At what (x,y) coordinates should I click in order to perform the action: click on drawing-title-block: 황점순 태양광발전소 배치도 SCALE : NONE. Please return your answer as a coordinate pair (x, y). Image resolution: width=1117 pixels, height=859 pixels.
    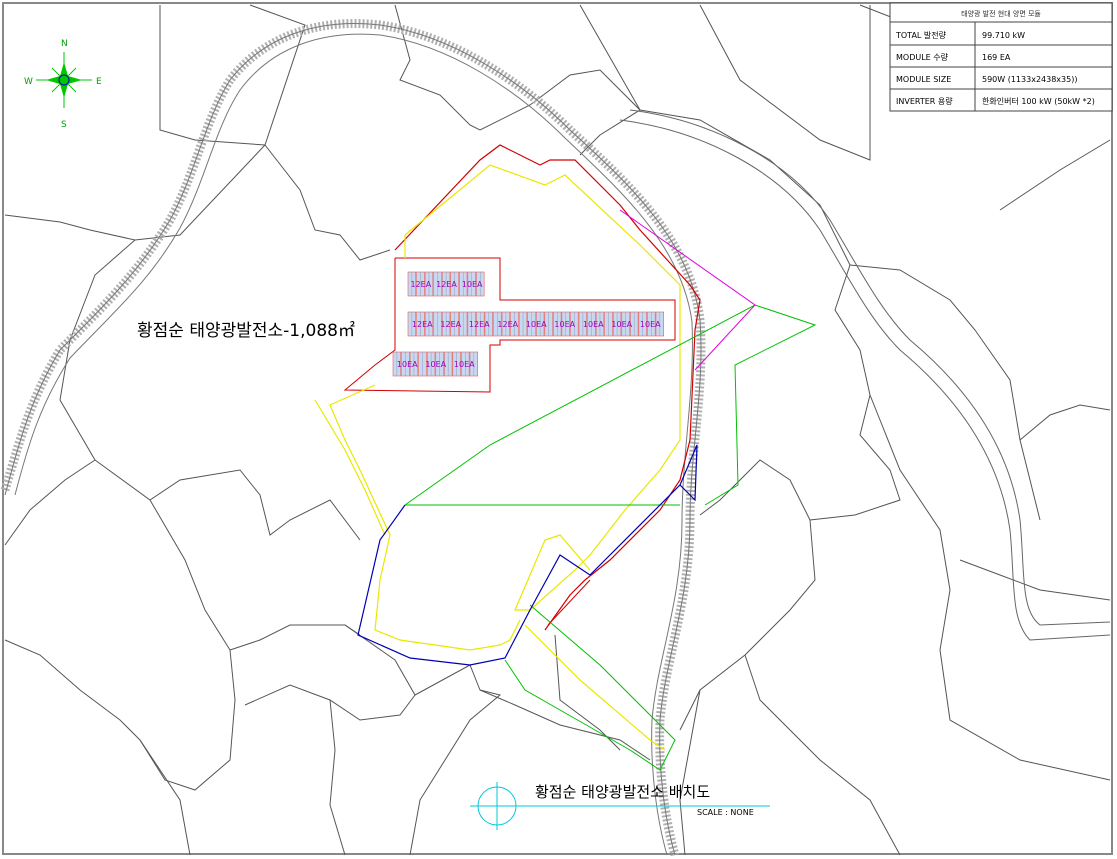
    Looking at the image, I should click on (620, 806).